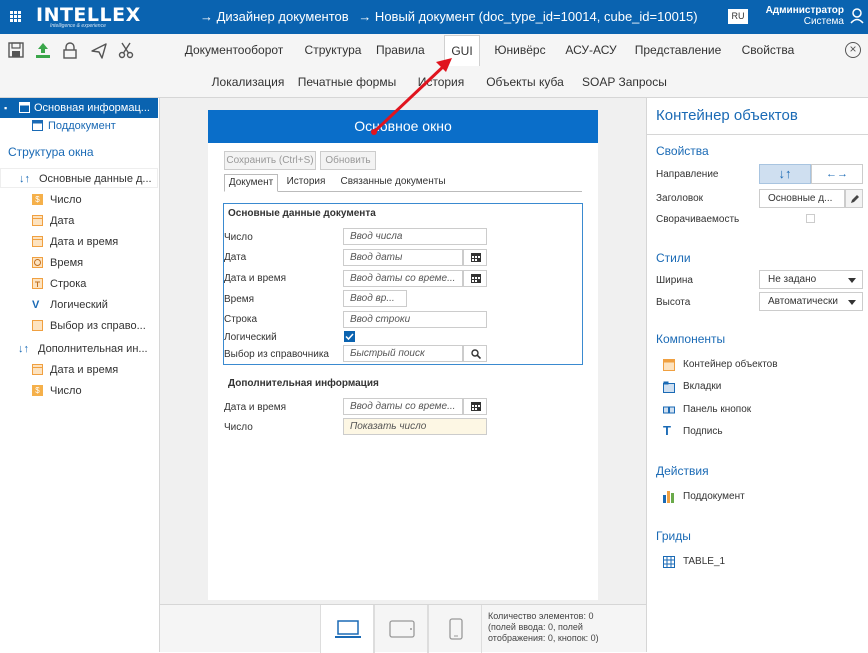 The height and width of the screenshot is (653, 868). What do you see at coordinates (698, 219) in the screenshot?
I see `collapsible-label: Сворачиваемость` at bounding box center [698, 219].